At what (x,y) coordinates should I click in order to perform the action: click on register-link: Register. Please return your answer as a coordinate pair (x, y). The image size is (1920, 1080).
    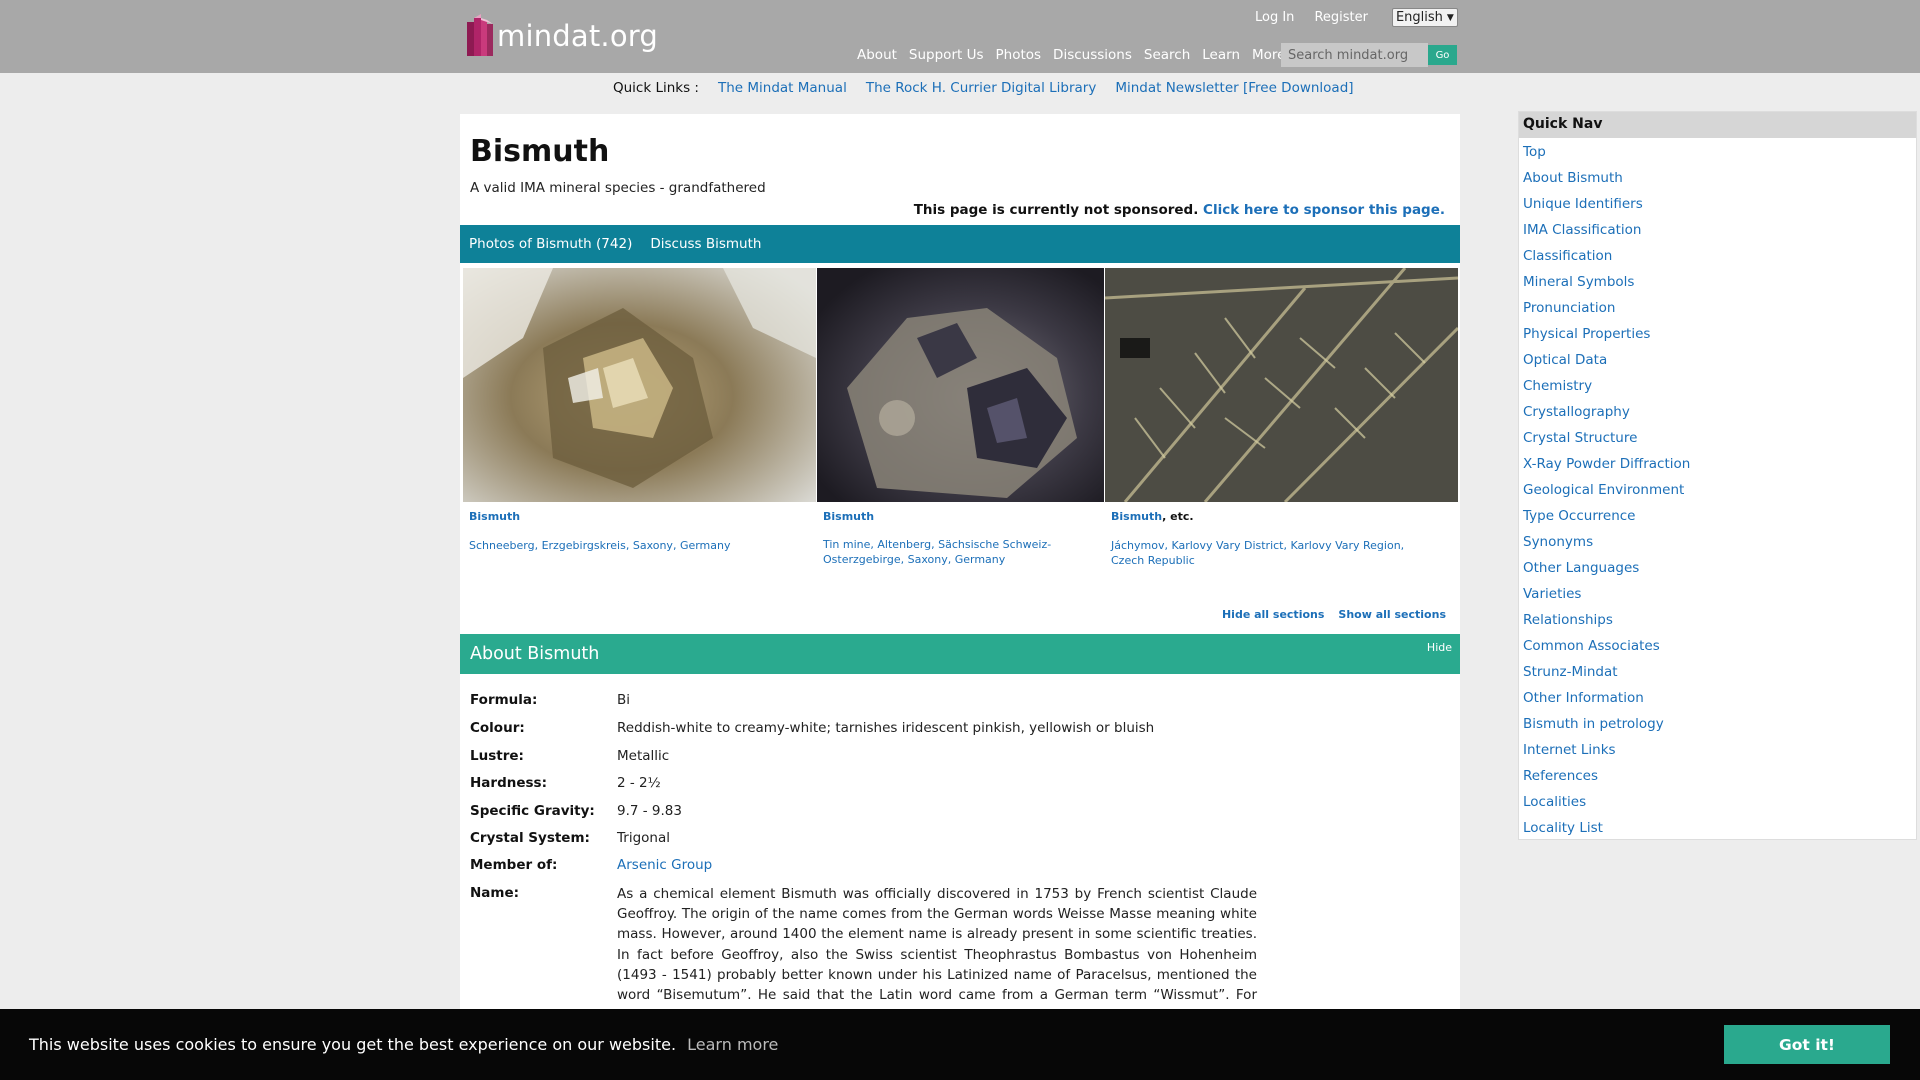
    Looking at the image, I should click on (1341, 17).